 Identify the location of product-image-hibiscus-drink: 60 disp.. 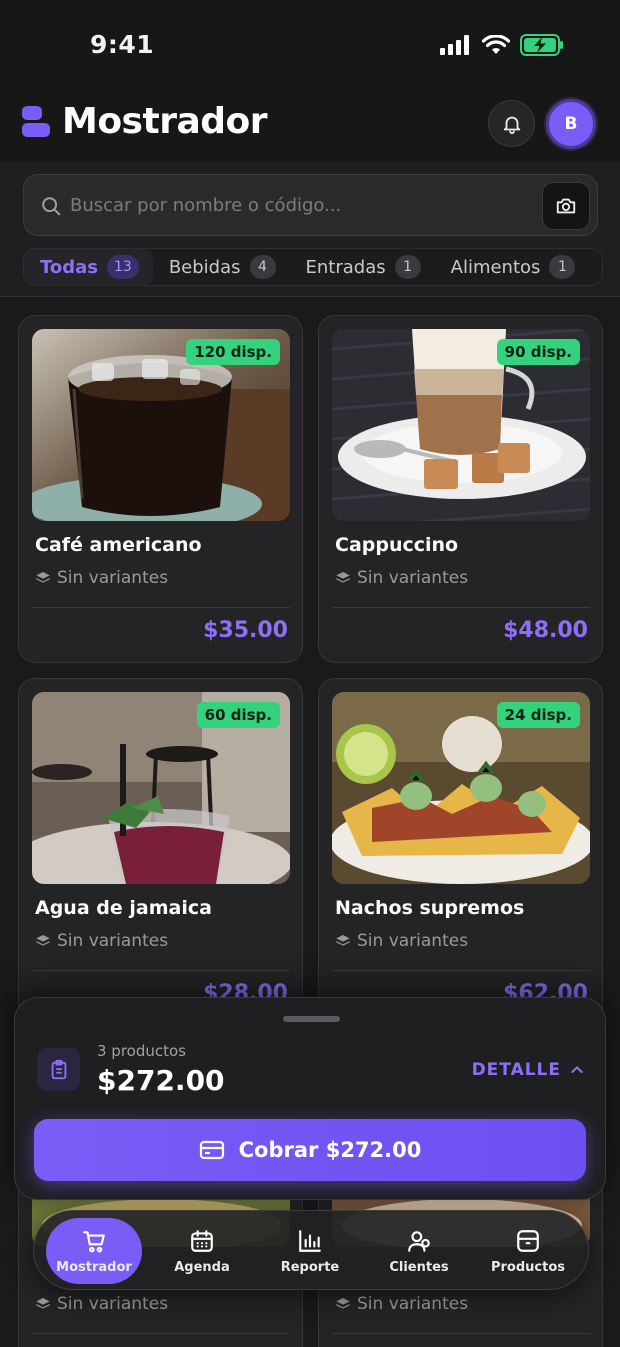
(161, 788).